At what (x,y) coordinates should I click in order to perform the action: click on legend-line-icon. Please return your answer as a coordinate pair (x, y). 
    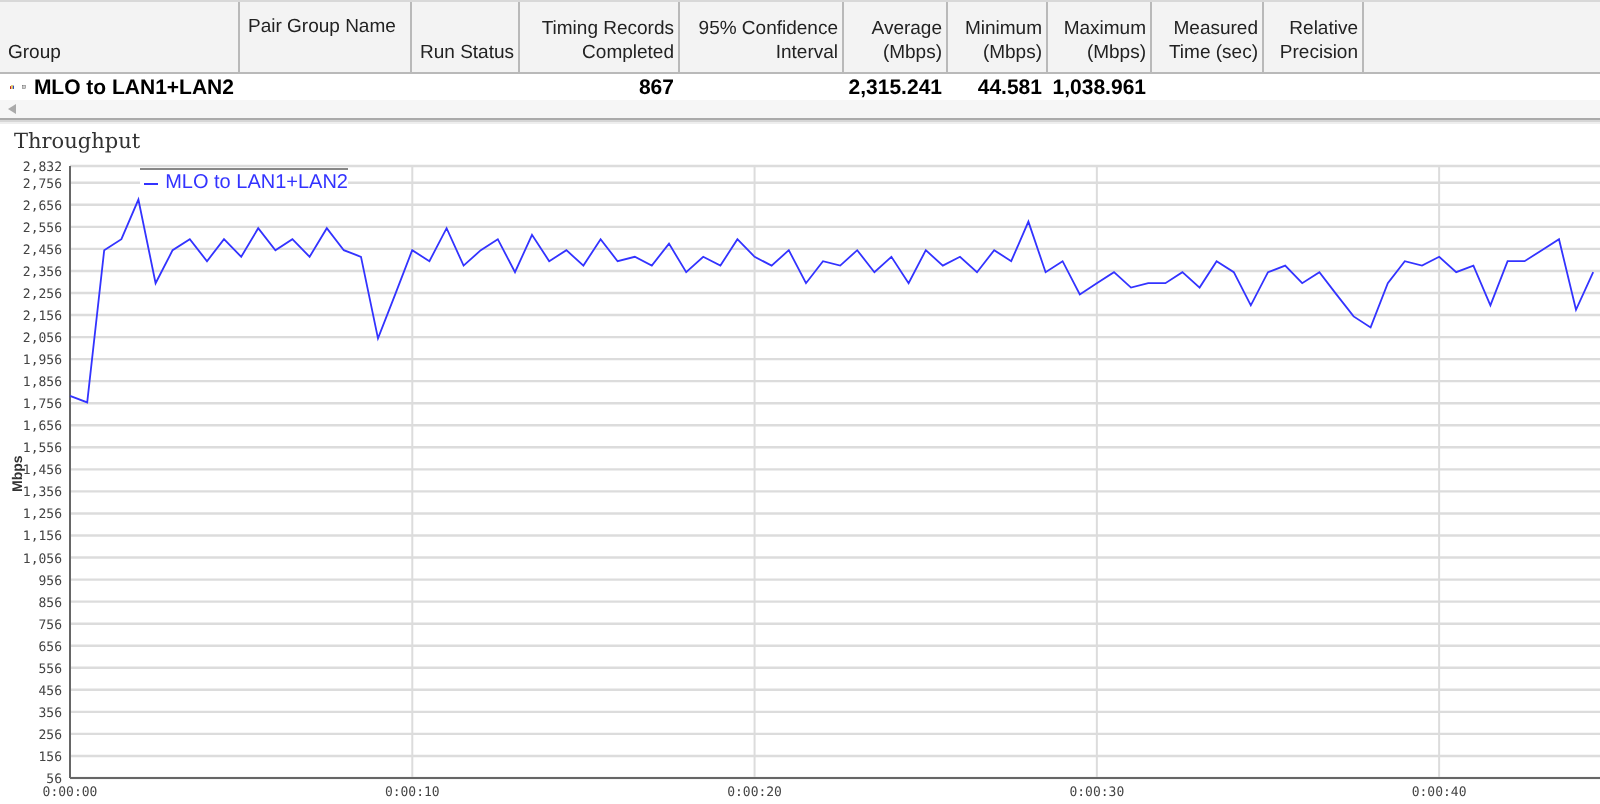
    Looking at the image, I should click on (151, 183).